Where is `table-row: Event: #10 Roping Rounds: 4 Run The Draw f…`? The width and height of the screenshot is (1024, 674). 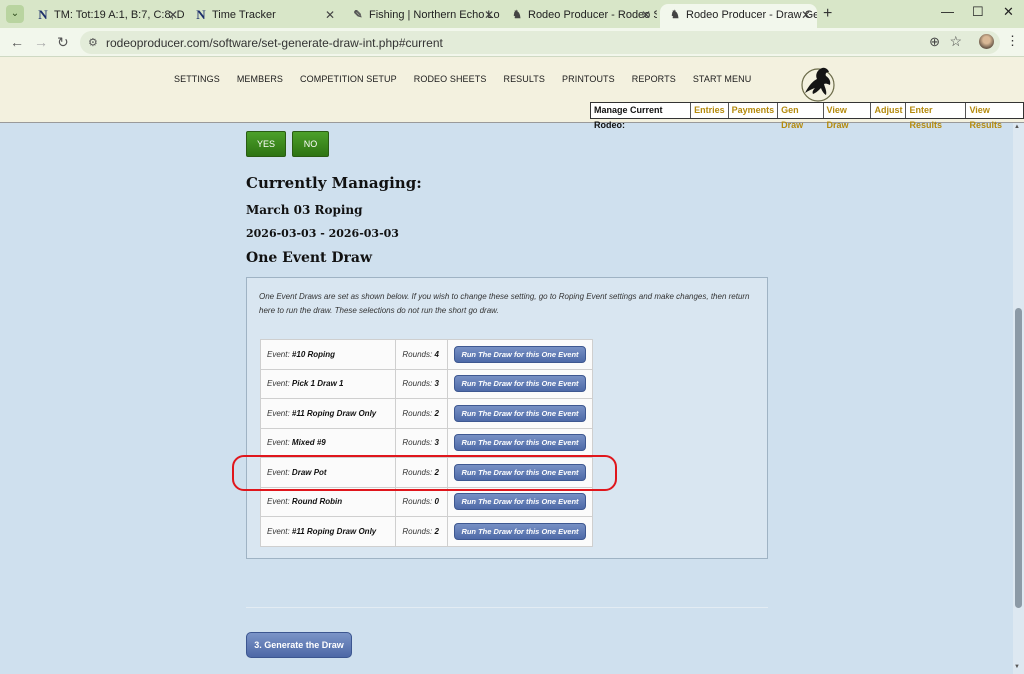 table-row: Event: #10 Roping Rounds: 4 Run The Draw f… is located at coordinates (426, 354).